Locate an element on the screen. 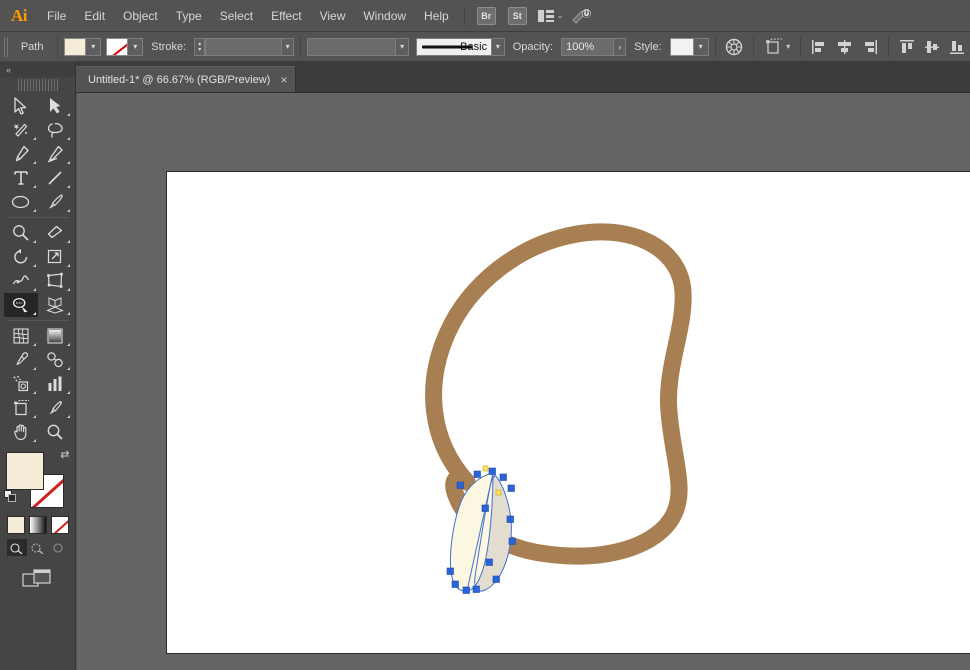  bridge-button: Br is located at coordinates (486, 15).